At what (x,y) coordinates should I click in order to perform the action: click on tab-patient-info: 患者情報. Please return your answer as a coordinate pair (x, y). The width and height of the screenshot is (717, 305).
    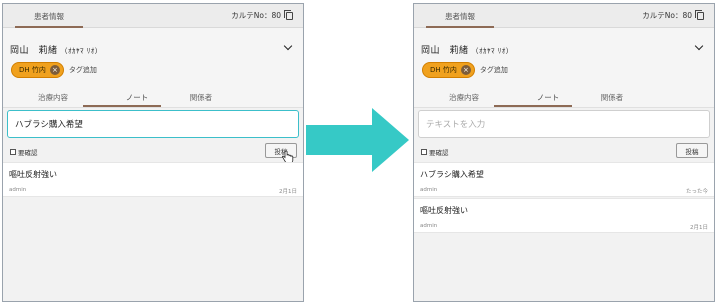
    Looking at the image, I should click on (460, 18).